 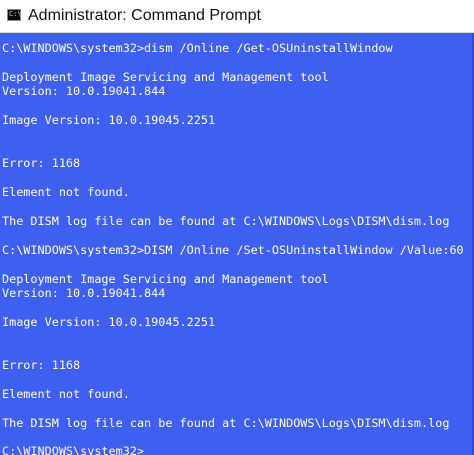 What do you see at coordinates (109, 322) in the screenshot?
I see `console-line-image-version-2: Image Version: 10.0.19045.2251` at bounding box center [109, 322].